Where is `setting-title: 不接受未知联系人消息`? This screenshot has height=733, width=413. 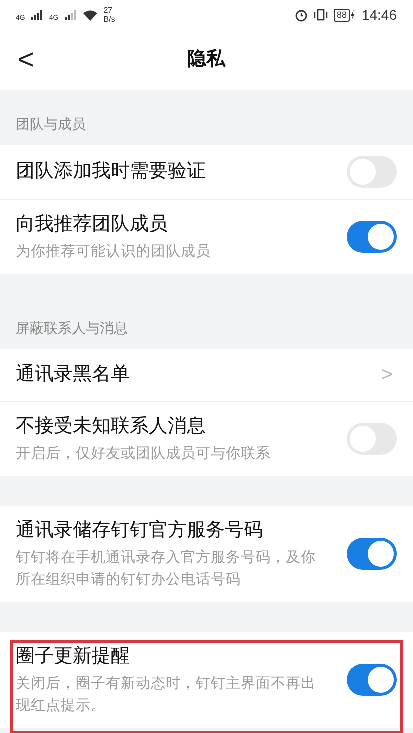 setting-title: 不接受未知联系人消息 is located at coordinates (111, 427).